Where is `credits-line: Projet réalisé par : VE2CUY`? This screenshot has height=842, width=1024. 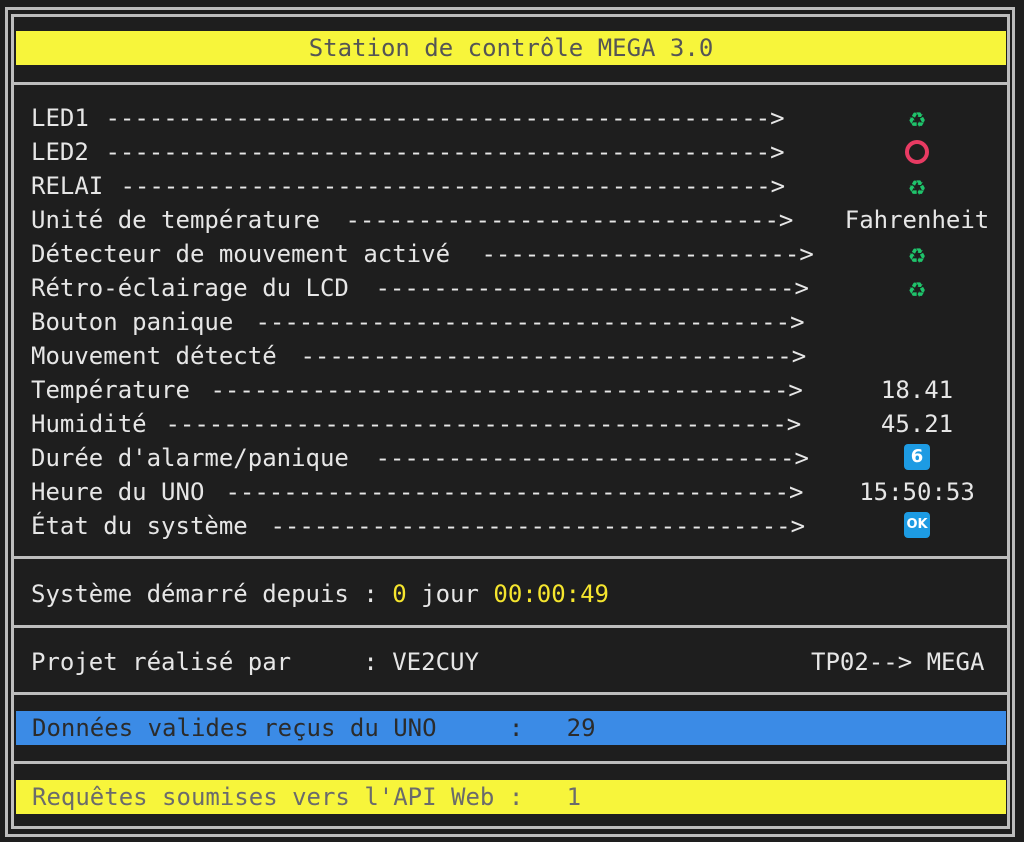
credits-line: Projet réalisé par : VE2CUY is located at coordinates (255, 662).